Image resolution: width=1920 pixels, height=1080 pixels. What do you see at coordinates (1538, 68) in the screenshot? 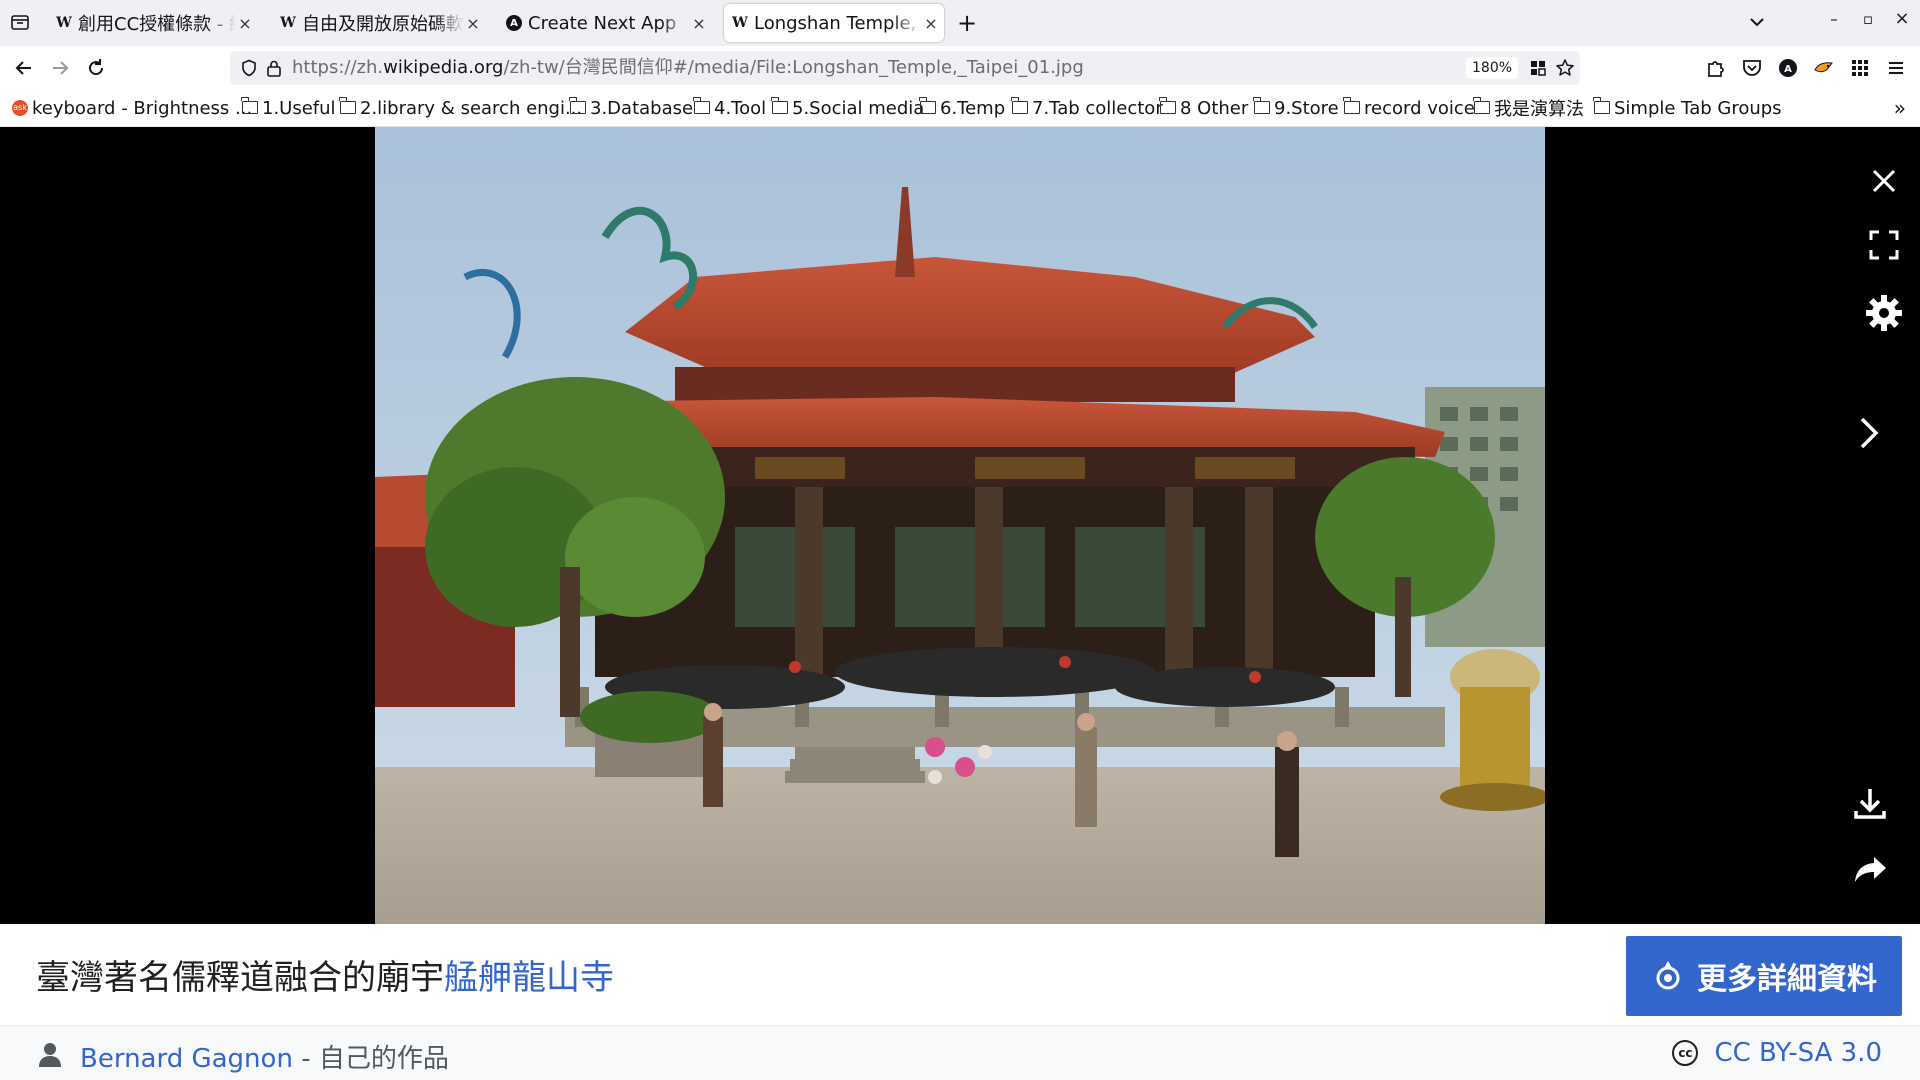
I see `extensions-grid-icon` at bounding box center [1538, 68].